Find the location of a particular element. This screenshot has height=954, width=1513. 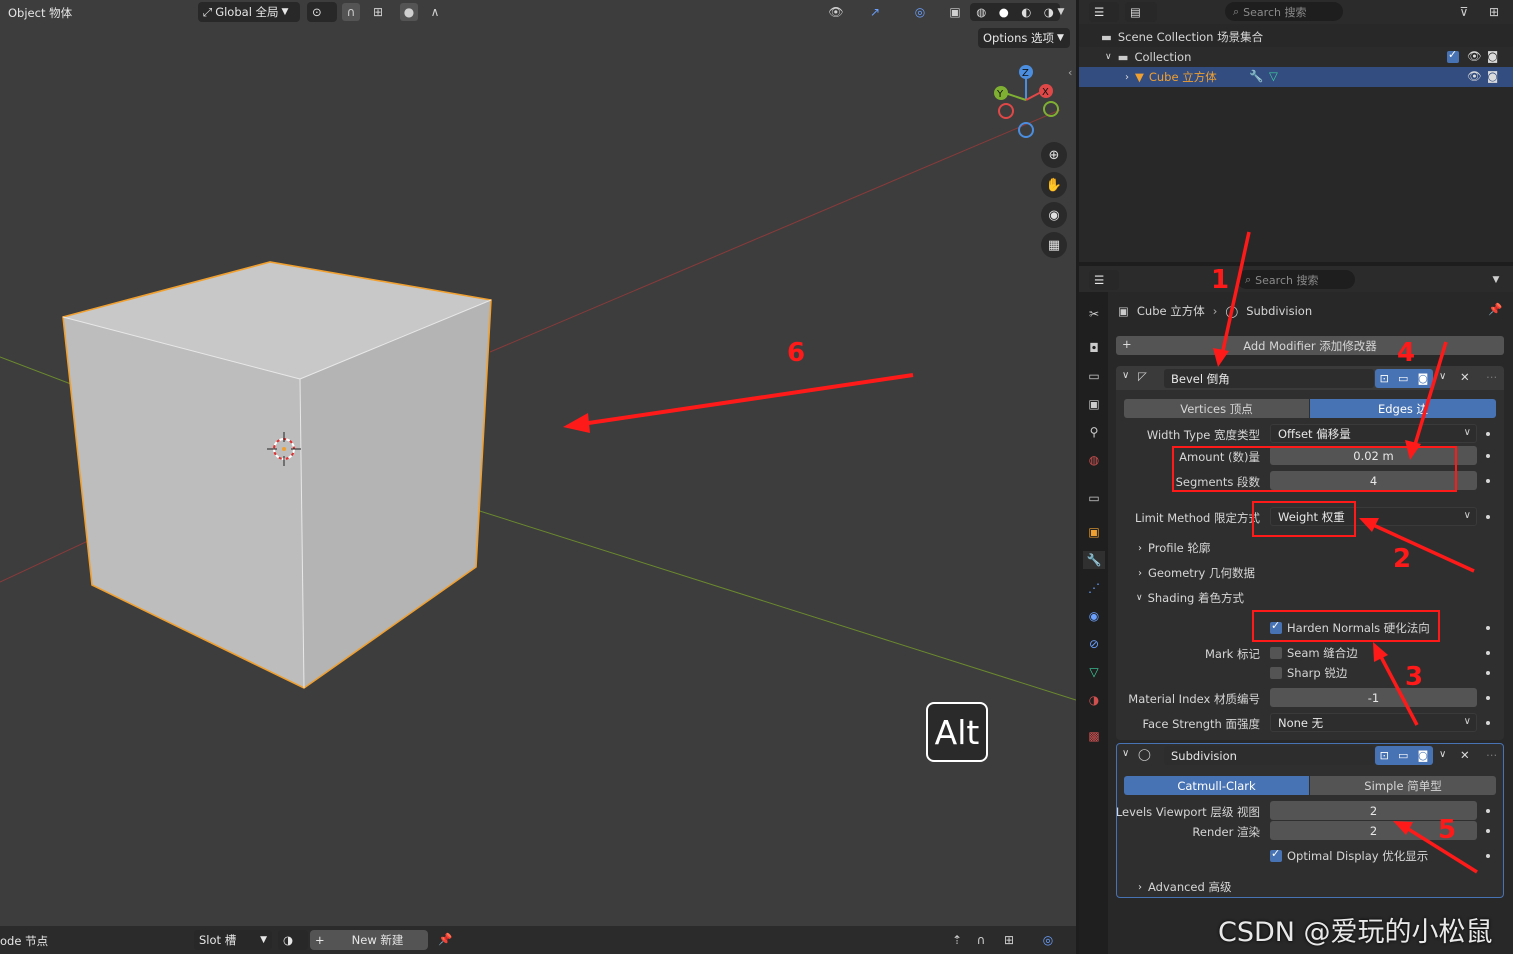

zoom-icon: ⊕ is located at coordinates (1054, 155).